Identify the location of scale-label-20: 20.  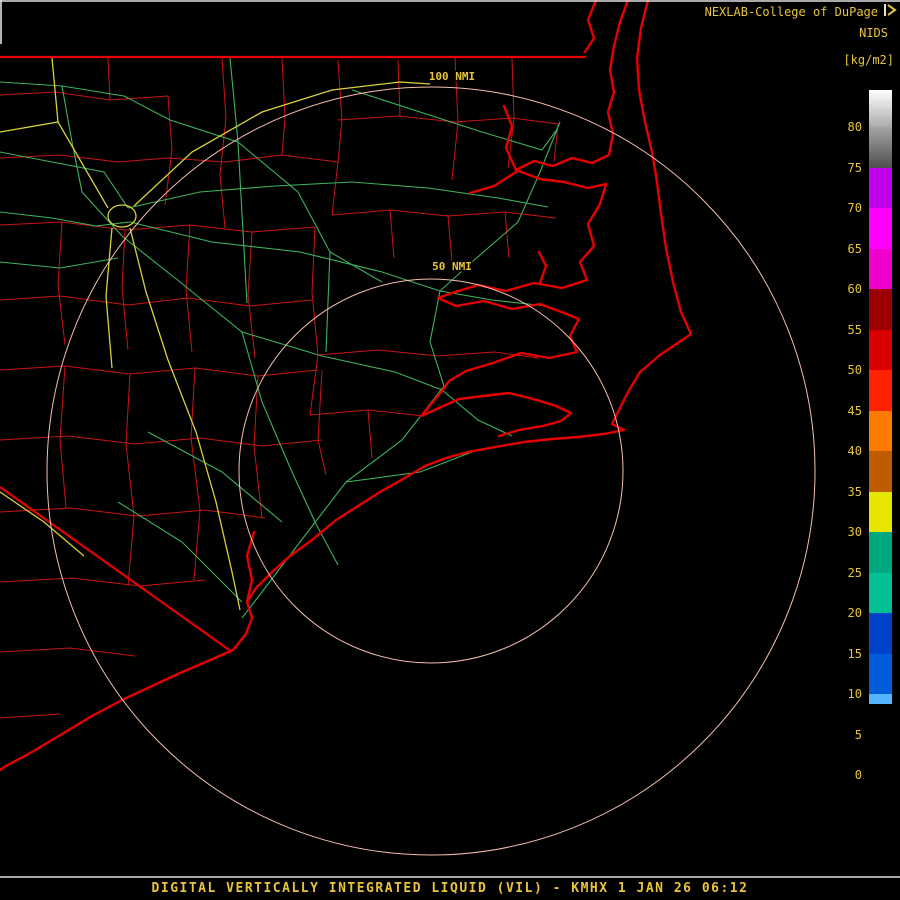
(854, 613).